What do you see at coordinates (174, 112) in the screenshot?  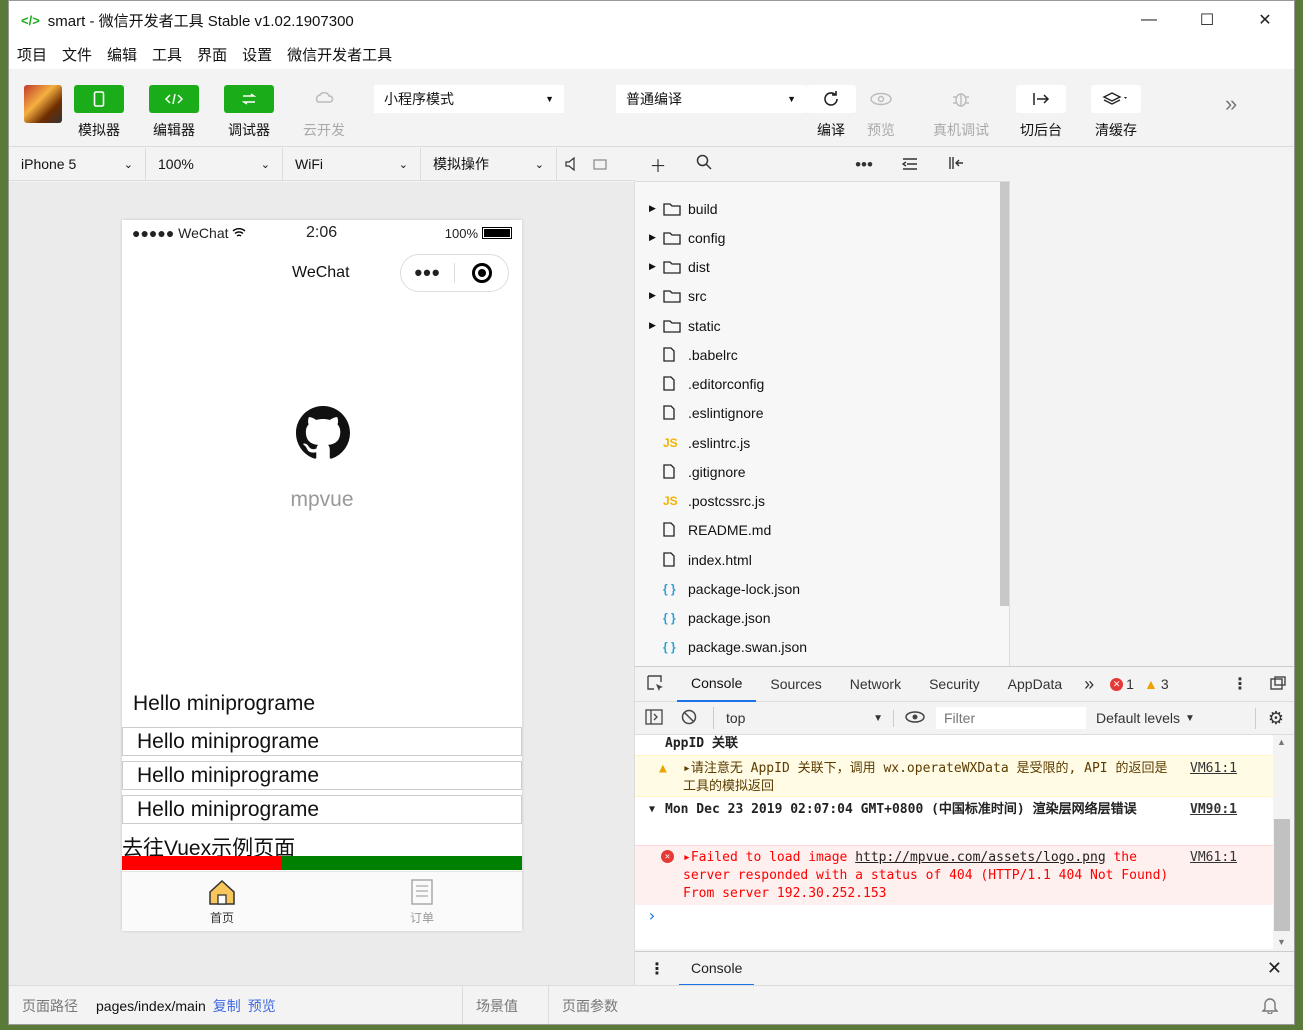 I see `editor-toggle: 编辑器` at bounding box center [174, 112].